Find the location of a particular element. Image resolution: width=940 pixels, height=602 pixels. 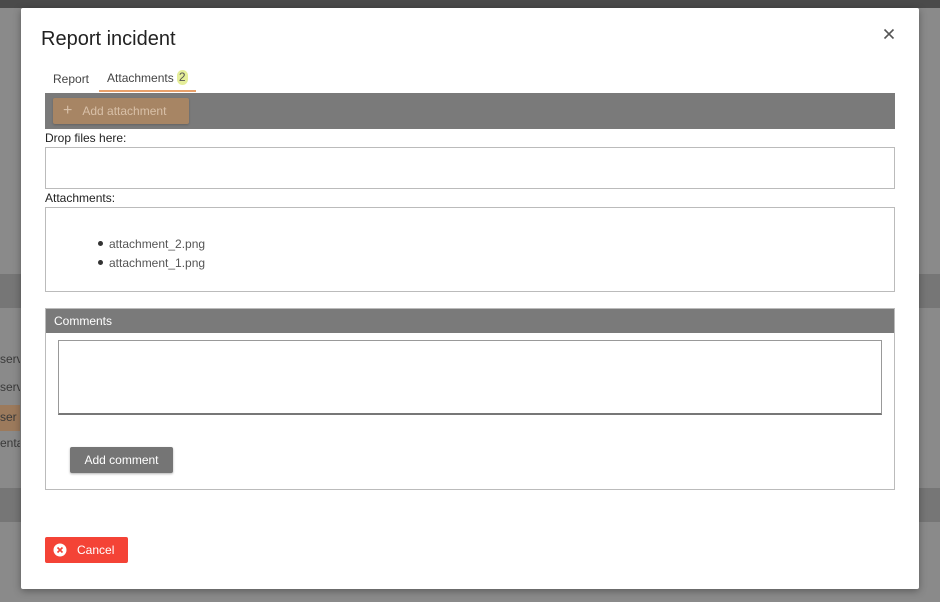

attachment-item: attachment_2.png is located at coordinates (151, 243).